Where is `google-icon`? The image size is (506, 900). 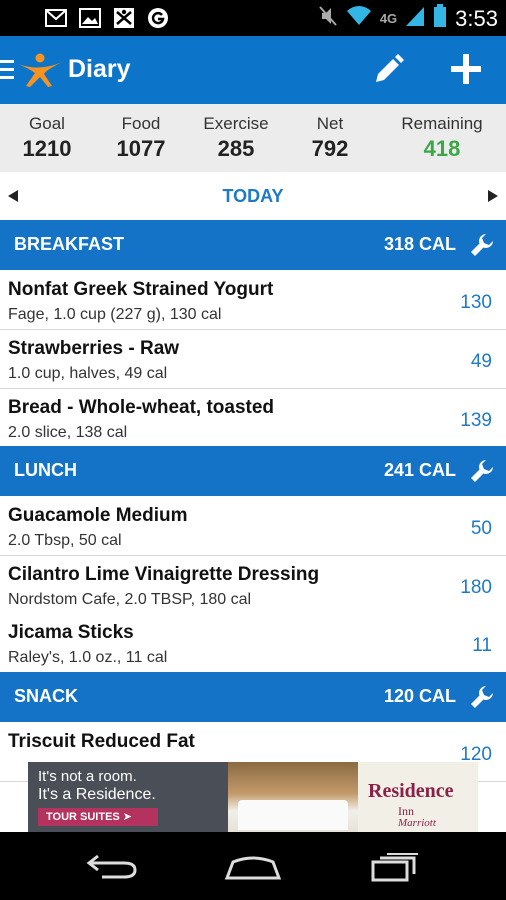
google-icon is located at coordinates (158, 18).